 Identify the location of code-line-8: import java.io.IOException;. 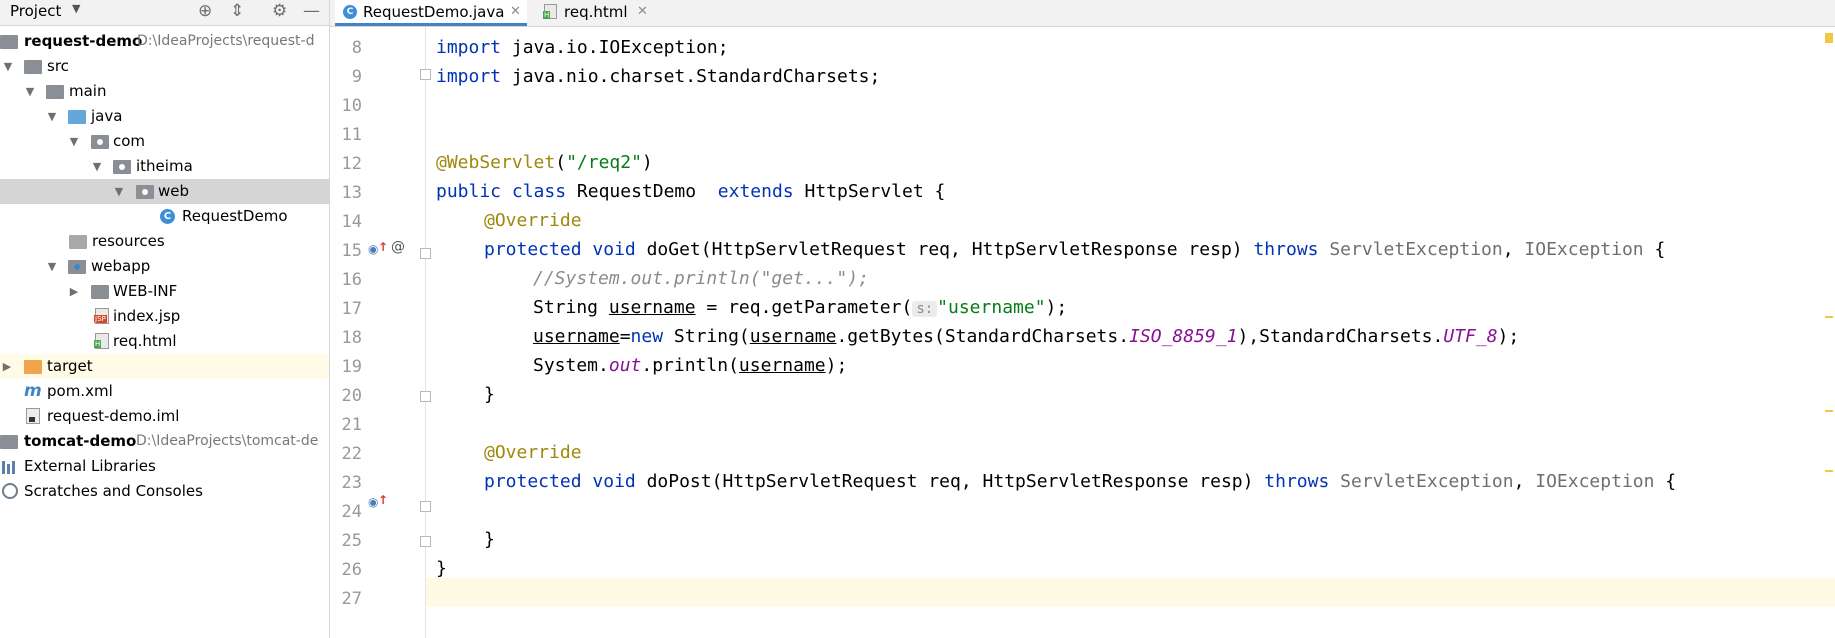
(582, 47).